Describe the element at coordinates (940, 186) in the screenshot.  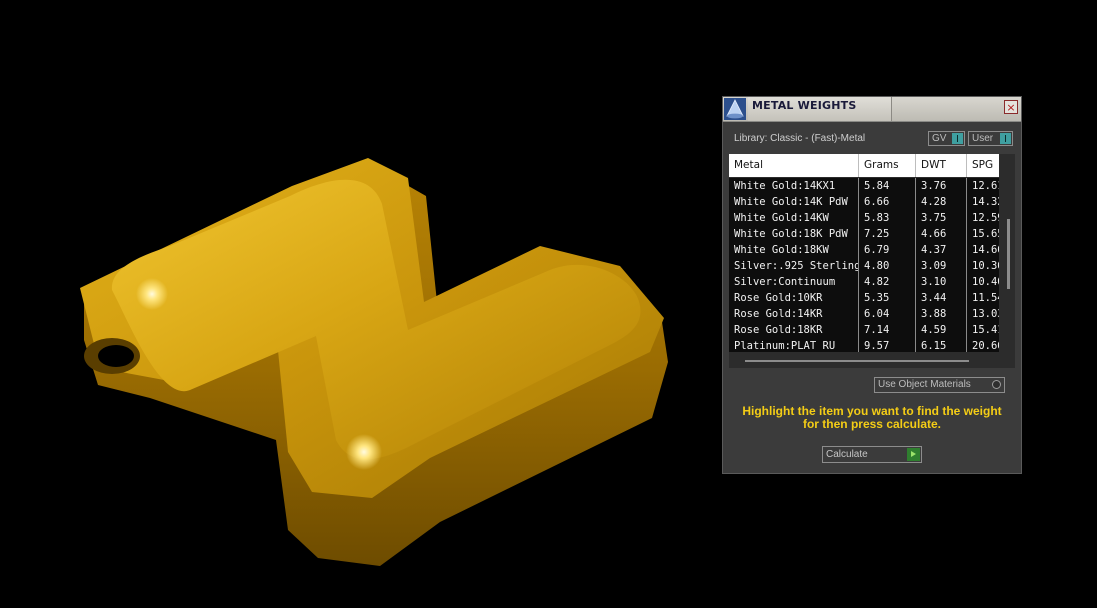
I see `cell-dwt: 3.76` at that location.